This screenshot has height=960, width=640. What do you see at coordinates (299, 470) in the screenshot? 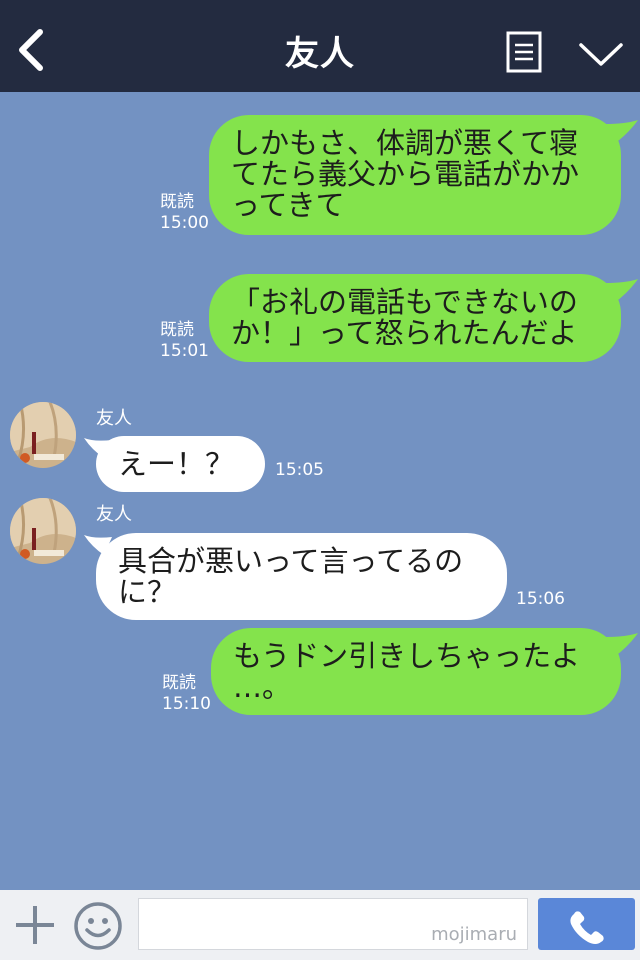
I see `message-time: 15:05` at bounding box center [299, 470].